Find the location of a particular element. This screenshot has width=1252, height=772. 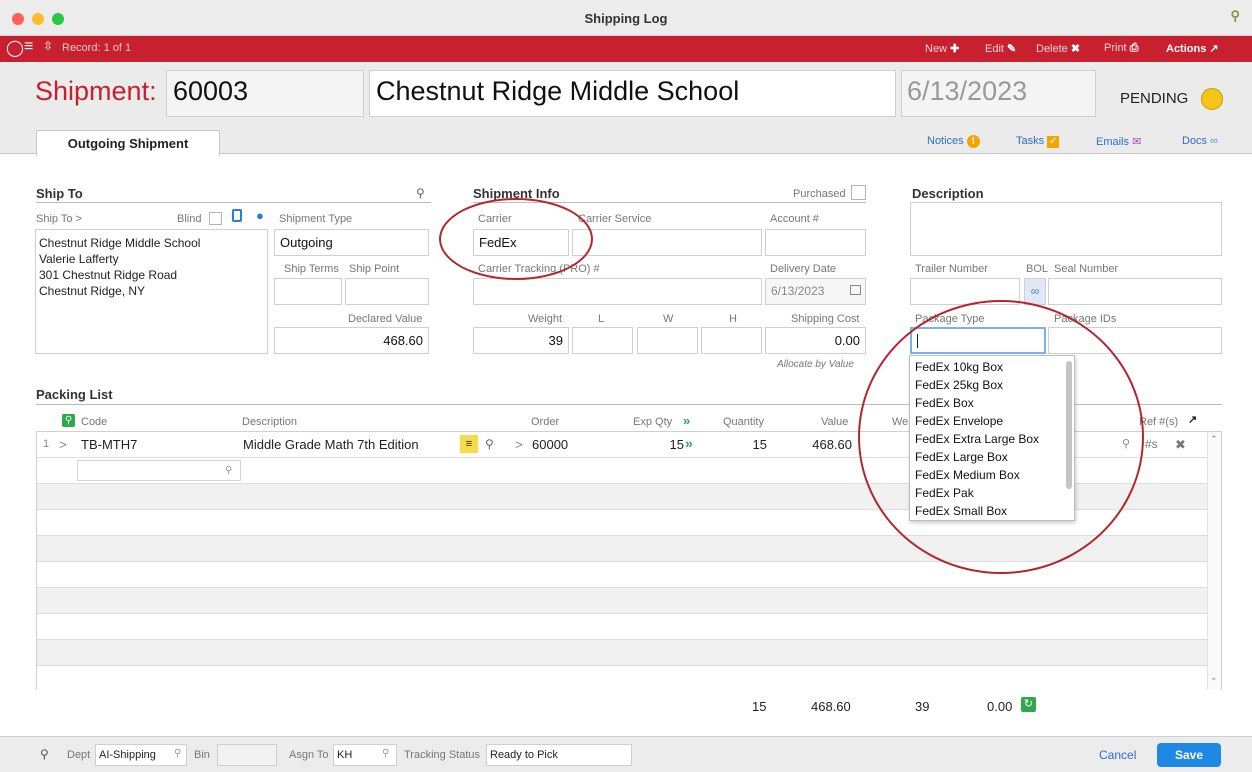

width-field is located at coordinates (667, 340).